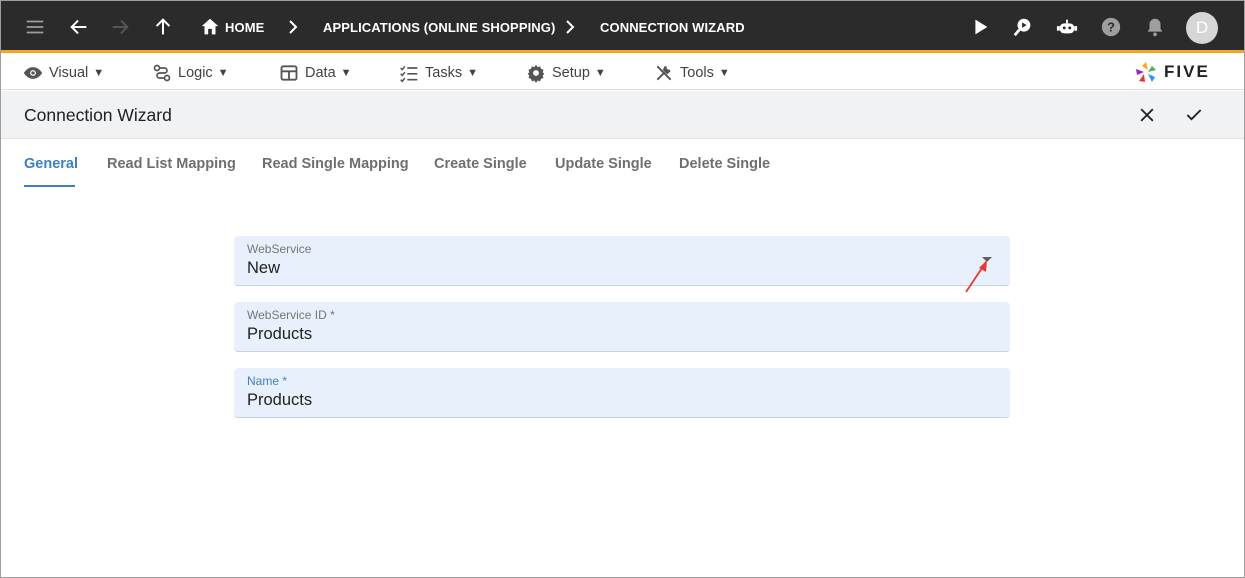 This screenshot has height=578, width=1245. I want to click on tools-icon, so click(664, 73).